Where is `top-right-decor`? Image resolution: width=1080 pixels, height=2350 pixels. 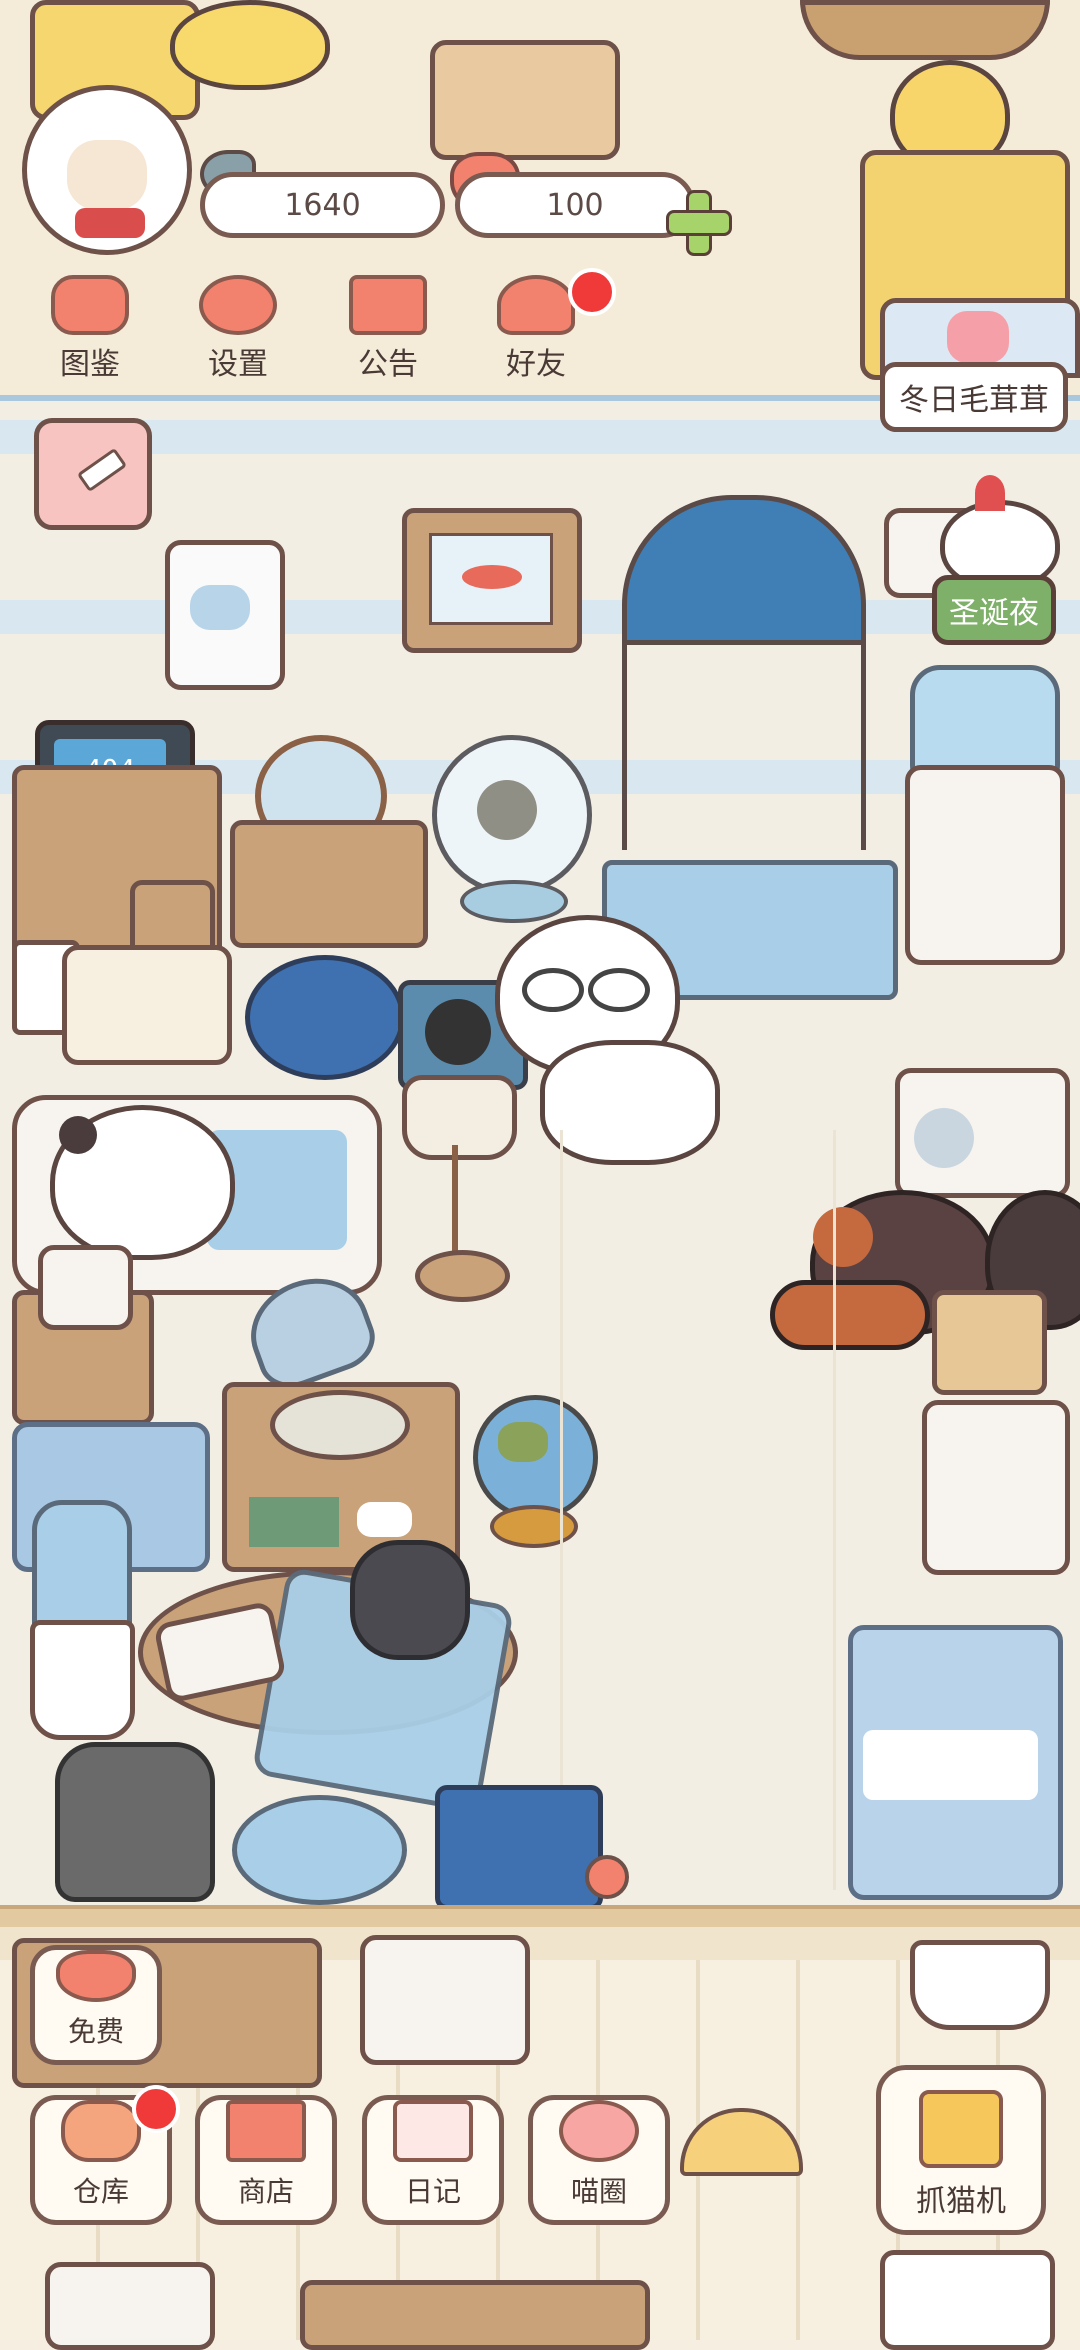 top-right-decor is located at coordinates (925, 30).